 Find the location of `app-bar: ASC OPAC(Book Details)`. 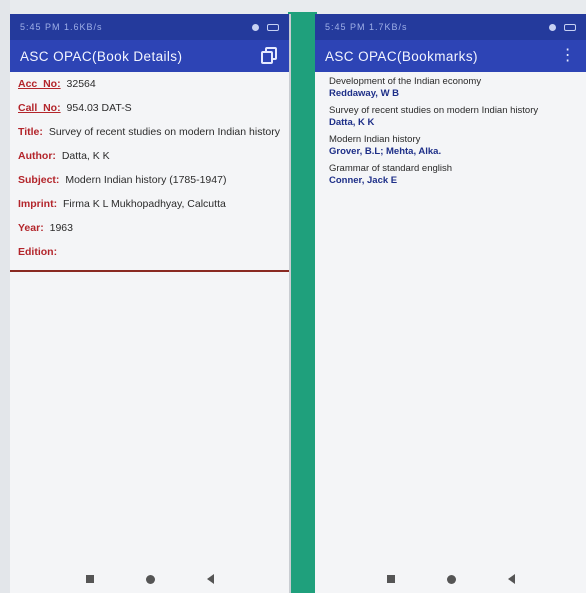

app-bar: ASC OPAC(Book Details) is located at coordinates (149, 56).